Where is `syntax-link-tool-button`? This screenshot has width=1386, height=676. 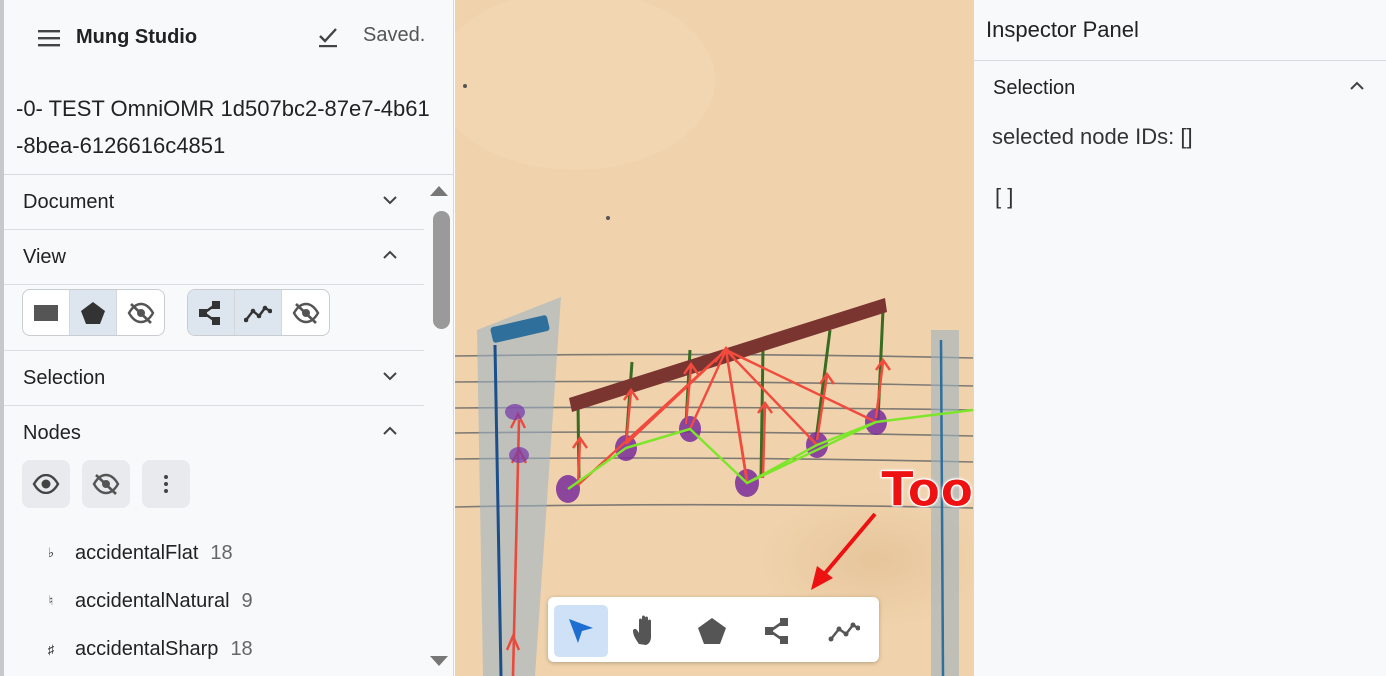 syntax-link-tool-button is located at coordinates (778, 631).